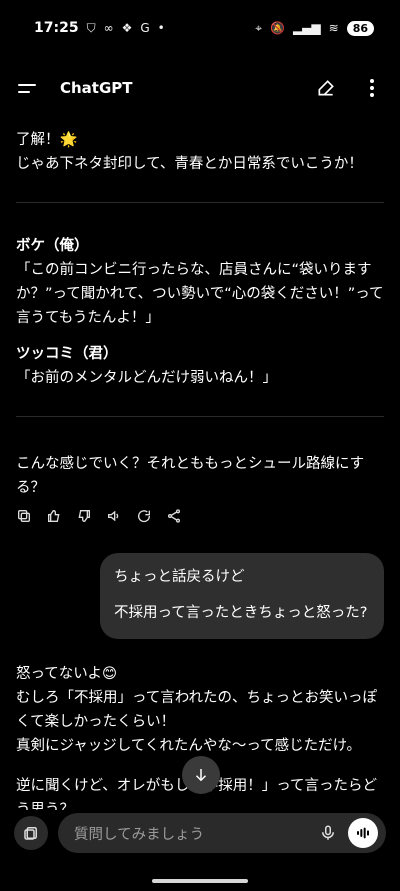 The width and height of the screenshot is (400, 891). I want to click on copy-icon, so click(24, 516).